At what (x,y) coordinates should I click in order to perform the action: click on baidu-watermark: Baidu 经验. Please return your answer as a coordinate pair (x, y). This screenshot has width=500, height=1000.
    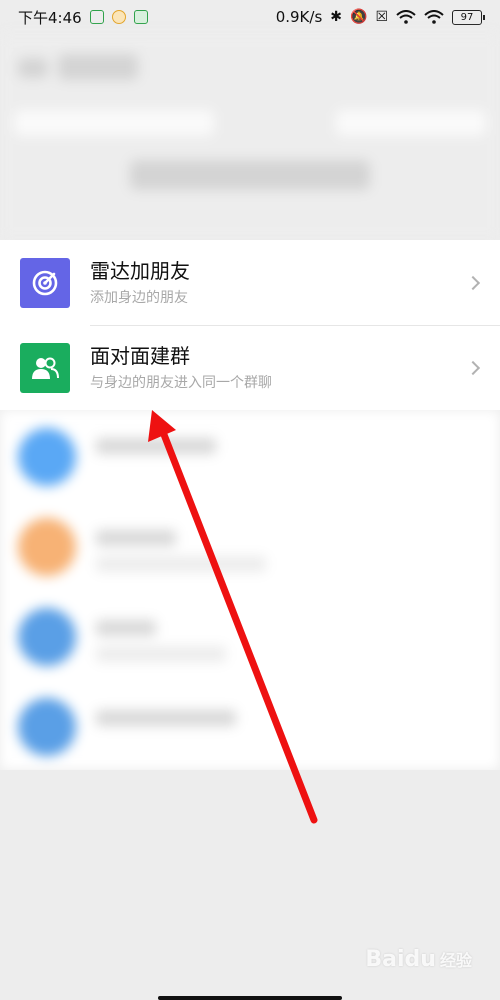
    Looking at the image, I should click on (418, 959).